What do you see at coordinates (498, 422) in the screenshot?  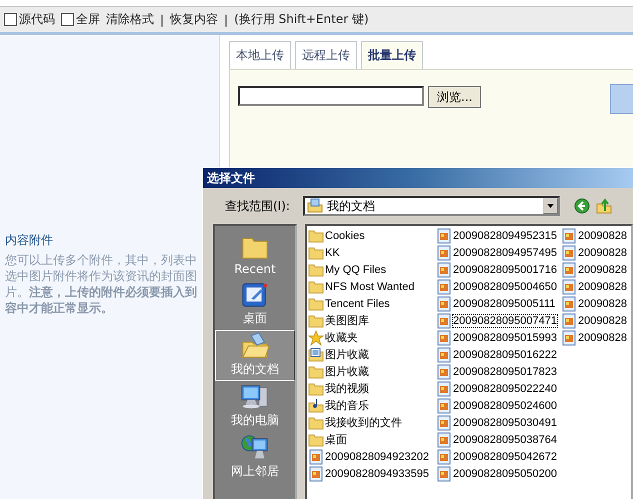 I see `file-item: 20090828095030491` at bounding box center [498, 422].